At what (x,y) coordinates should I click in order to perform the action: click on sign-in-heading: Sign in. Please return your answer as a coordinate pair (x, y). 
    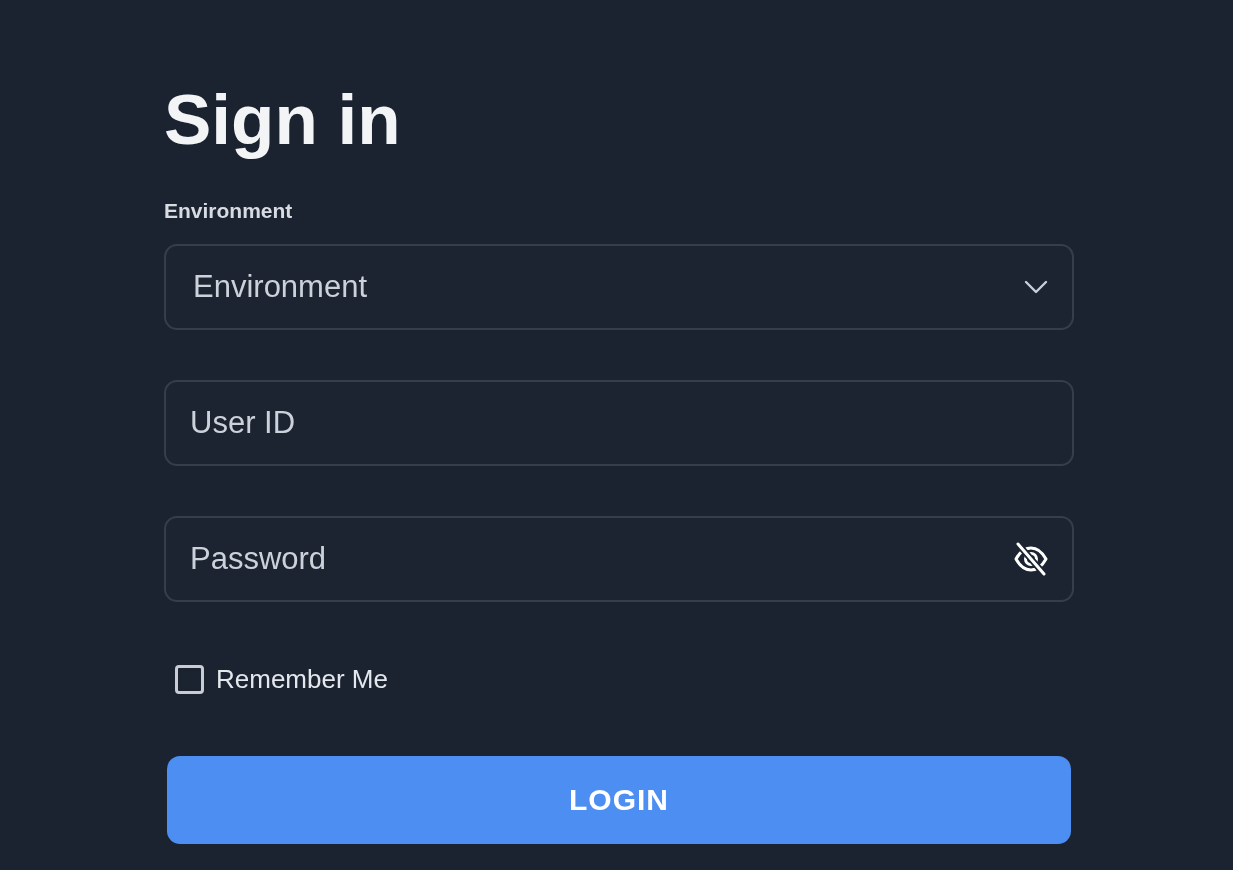
    Looking at the image, I should click on (282, 120).